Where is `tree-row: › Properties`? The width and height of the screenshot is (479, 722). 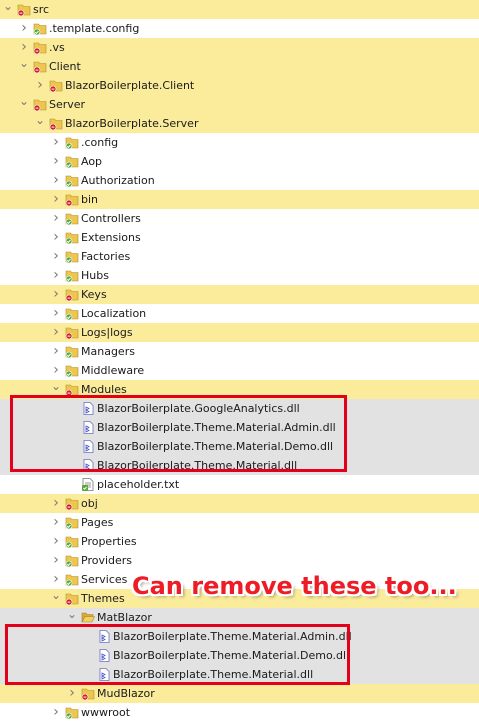
tree-row: › Properties is located at coordinates (239, 541).